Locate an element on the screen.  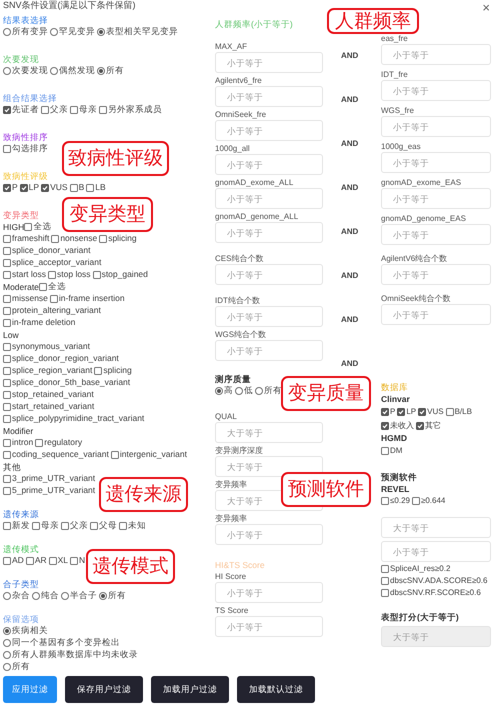
callout-tooltip: 遗传来源 is located at coordinates (143, 494).